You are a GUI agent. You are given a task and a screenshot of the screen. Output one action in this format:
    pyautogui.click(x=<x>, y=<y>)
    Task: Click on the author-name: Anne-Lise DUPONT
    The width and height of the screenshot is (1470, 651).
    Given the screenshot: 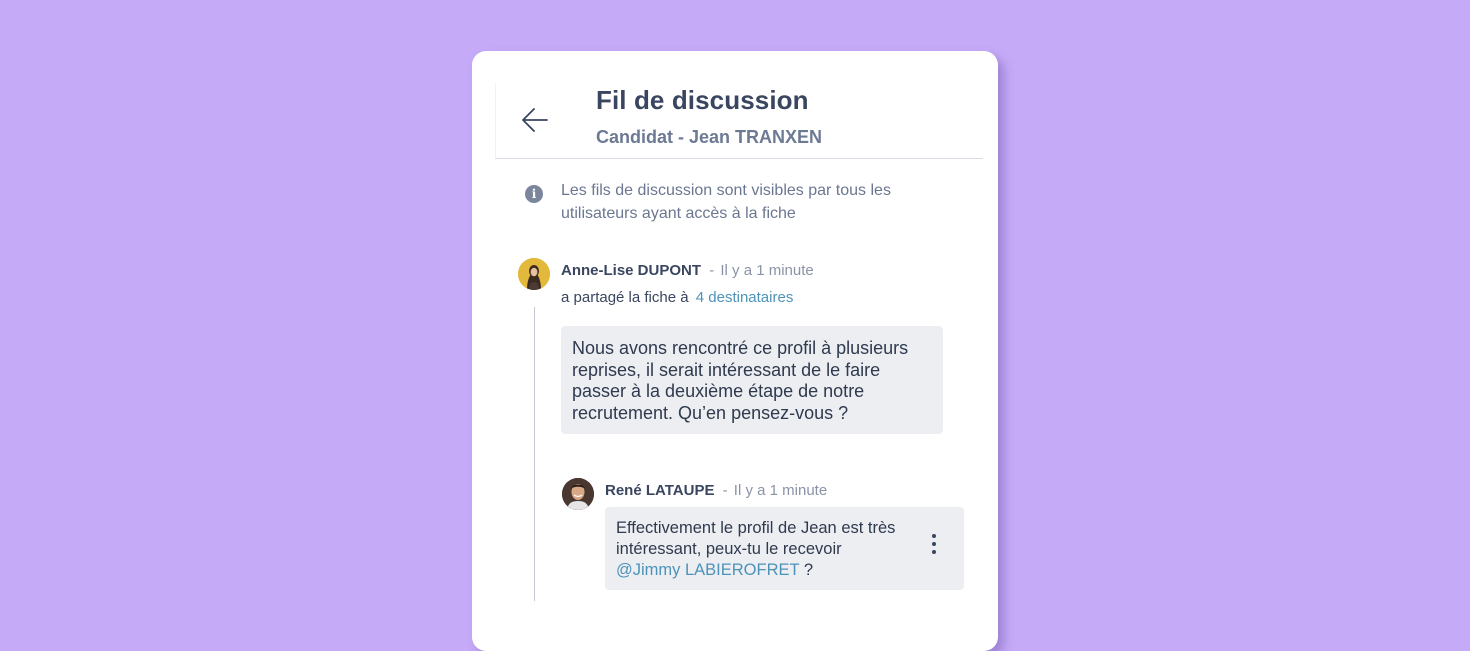 What is the action you would take?
    pyautogui.click(x=631, y=270)
    